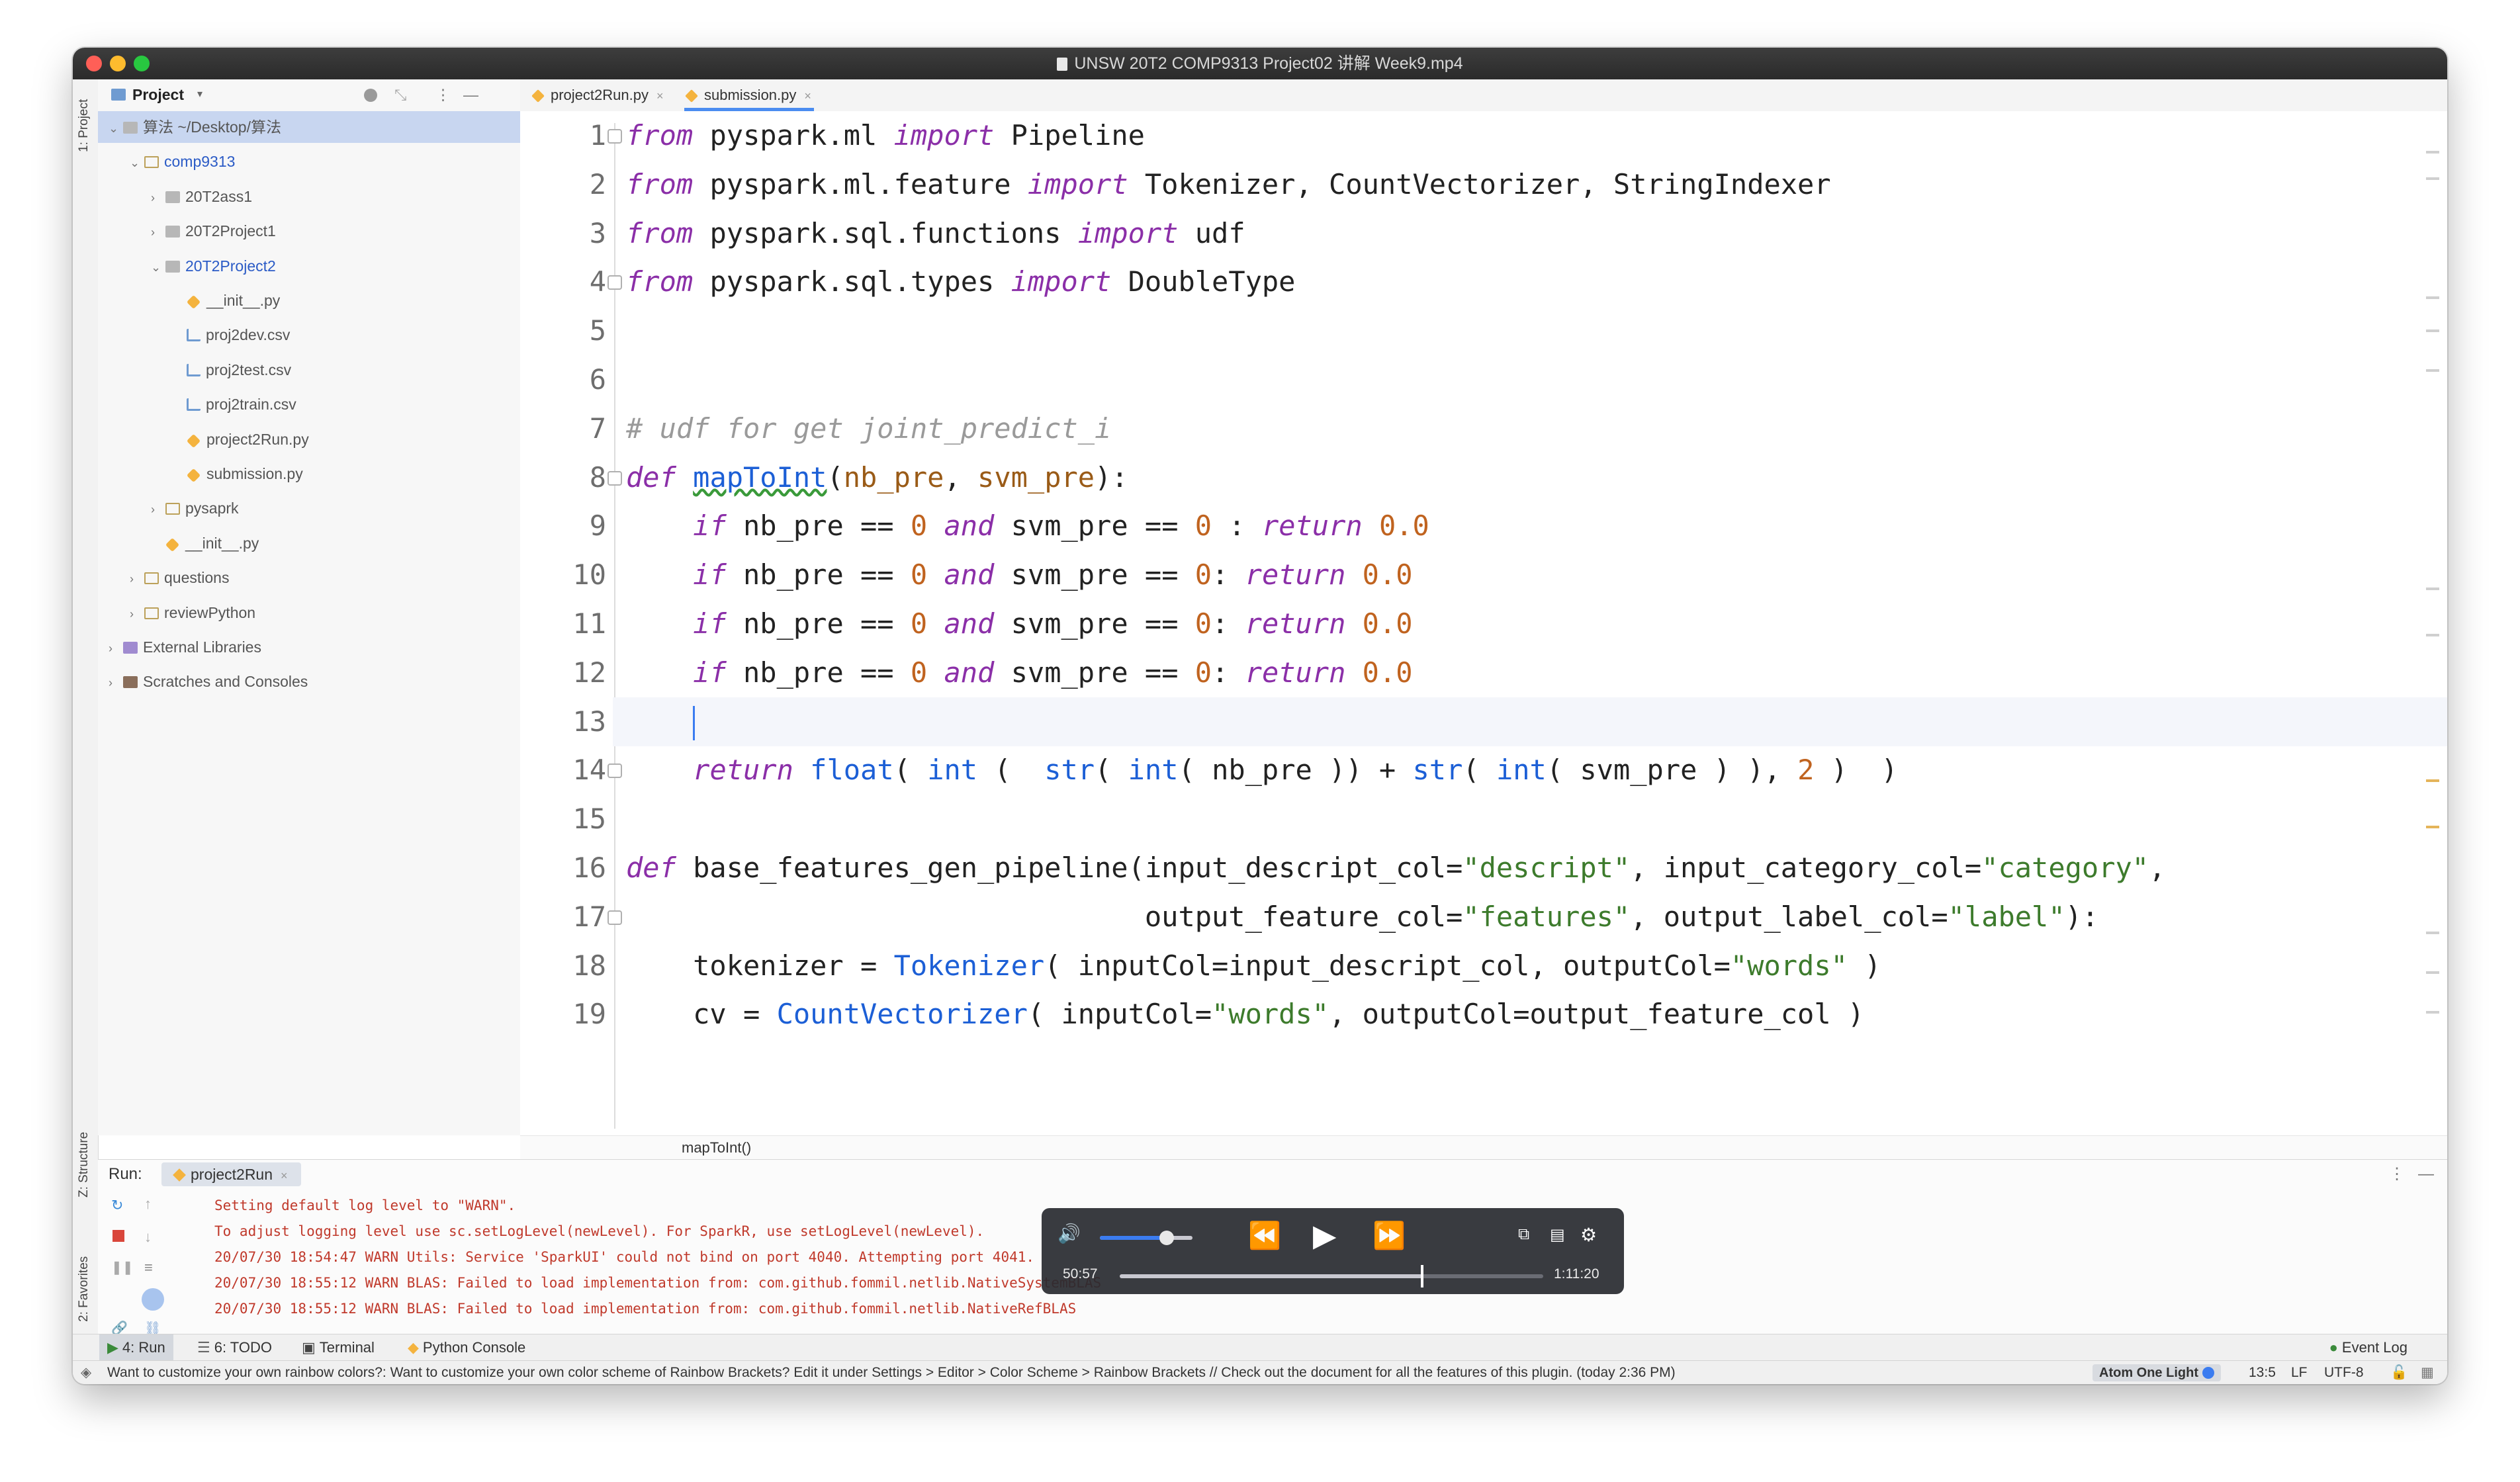 The width and height of the screenshot is (2520, 1482). Describe the element at coordinates (84, 1165) in the screenshot. I see `structure-tool-tab: Z: Structure` at that location.